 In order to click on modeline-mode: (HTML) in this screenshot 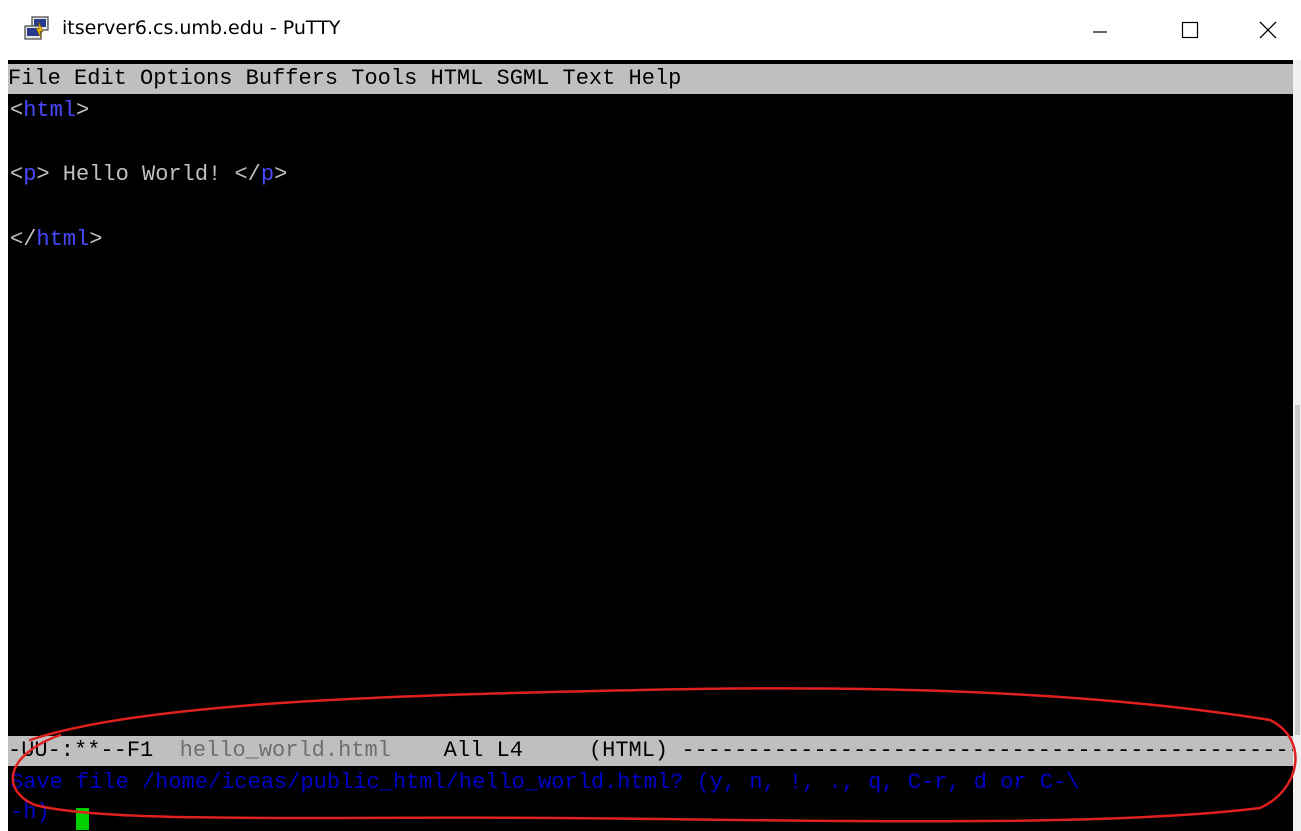, I will do `click(635, 750)`.